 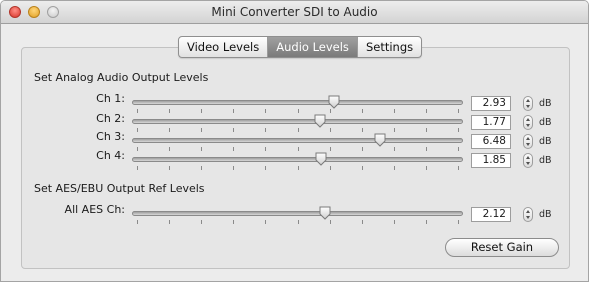 I want to click on ch3-label: Ch 3:, so click(x=110, y=136).